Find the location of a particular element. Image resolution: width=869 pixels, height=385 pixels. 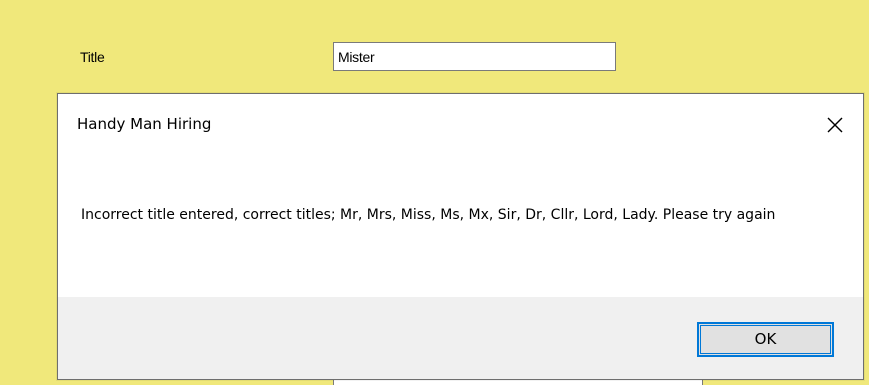

title-input: Mister is located at coordinates (474, 56).